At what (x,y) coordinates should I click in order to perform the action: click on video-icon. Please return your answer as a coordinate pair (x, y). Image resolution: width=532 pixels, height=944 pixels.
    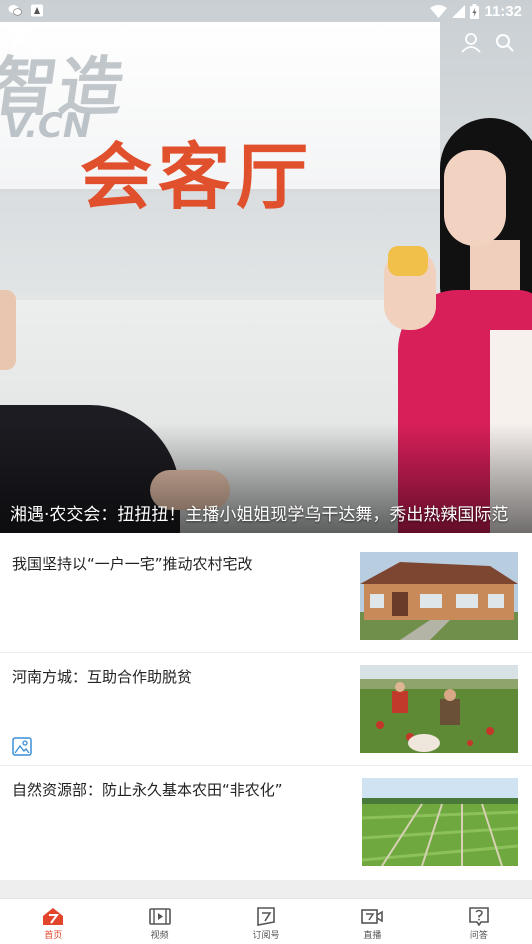
    Looking at the image, I should click on (159, 916).